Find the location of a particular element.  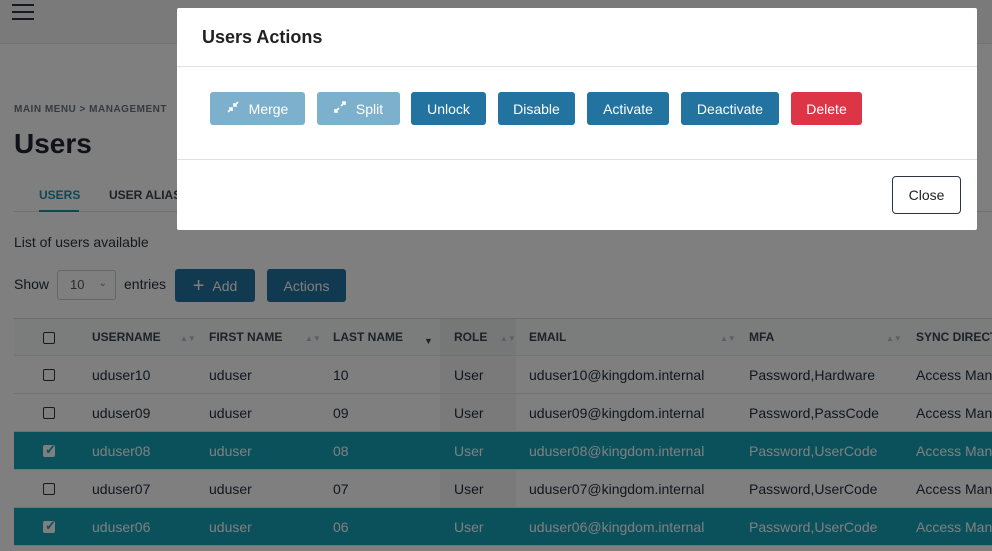

close-button: Close is located at coordinates (926, 195).